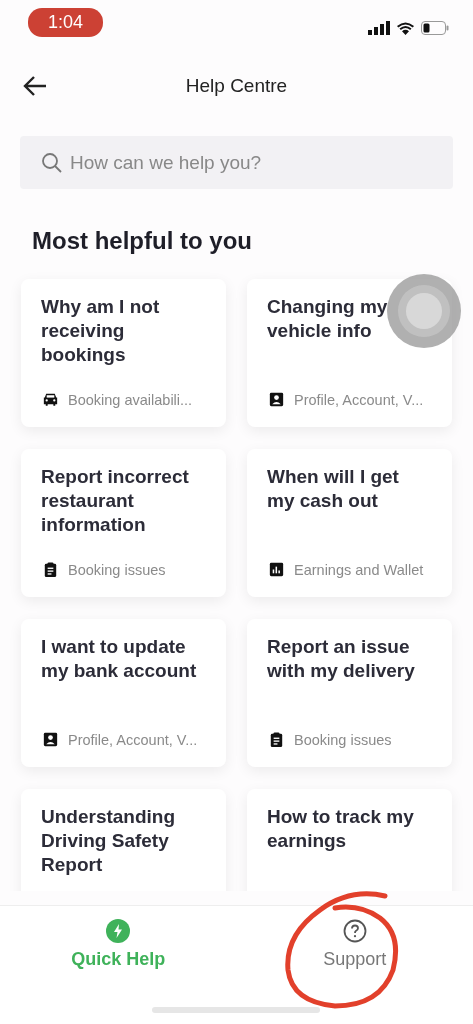 The image size is (473, 1024). Describe the element at coordinates (349, 523) in the screenshot. I see `help-article-card: When will I get my cash out Earnings and Wallet` at that location.